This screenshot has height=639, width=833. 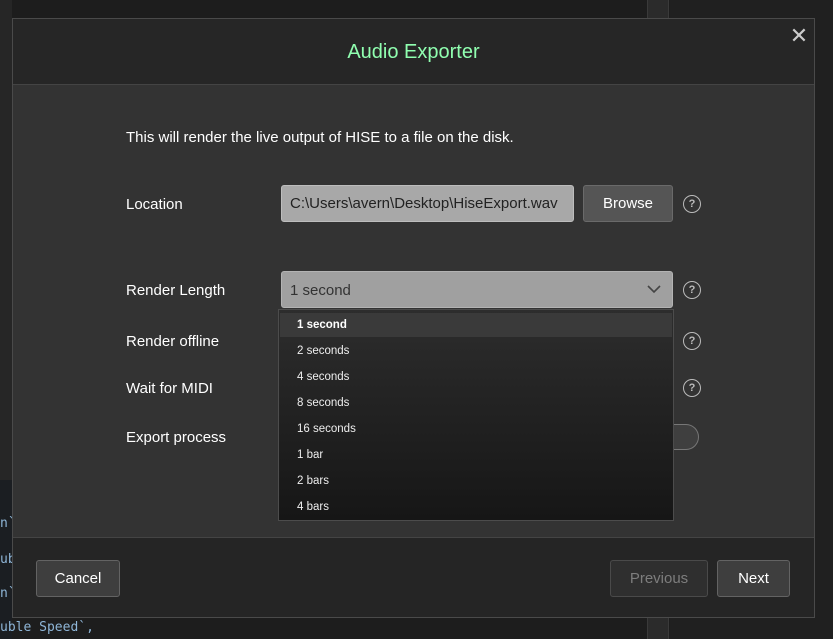 What do you see at coordinates (659, 578) in the screenshot?
I see `previous-button: Previous` at bounding box center [659, 578].